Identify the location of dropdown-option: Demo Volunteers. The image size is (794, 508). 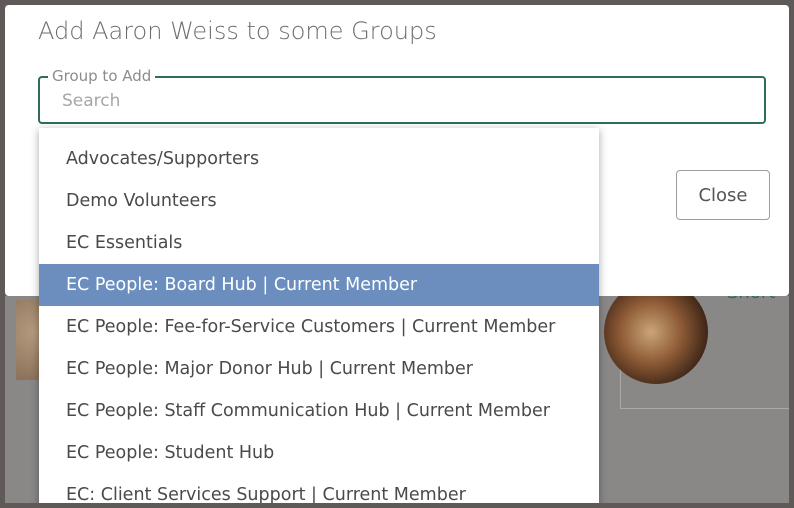
(319, 201).